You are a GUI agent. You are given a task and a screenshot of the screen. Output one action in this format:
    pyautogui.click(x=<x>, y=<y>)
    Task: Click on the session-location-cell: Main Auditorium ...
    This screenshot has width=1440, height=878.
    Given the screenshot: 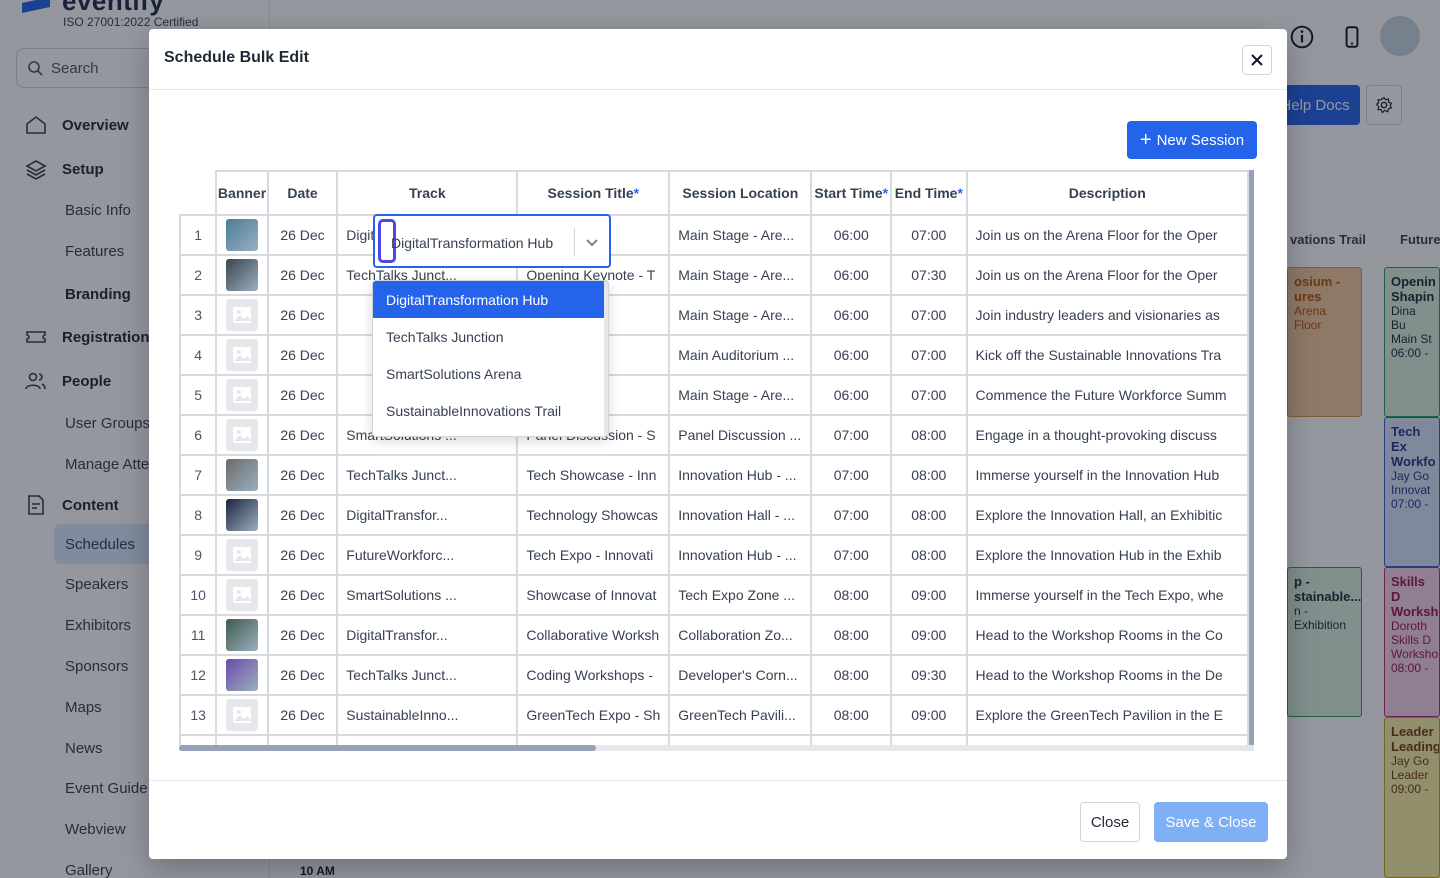 What is the action you would take?
    pyautogui.click(x=740, y=355)
    